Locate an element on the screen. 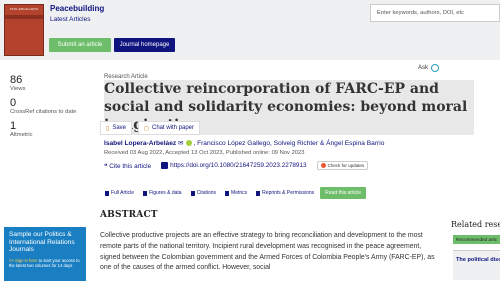  tab-metrics: Metrics is located at coordinates (236, 193).